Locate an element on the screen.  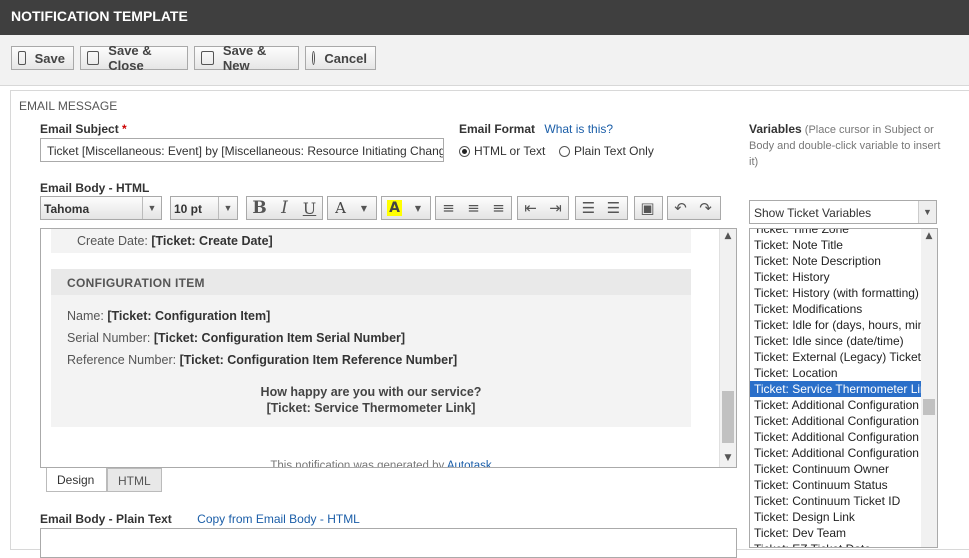
ticket-card: Create Date: [Ticket: Create Date] is located at coordinates (371, 241).